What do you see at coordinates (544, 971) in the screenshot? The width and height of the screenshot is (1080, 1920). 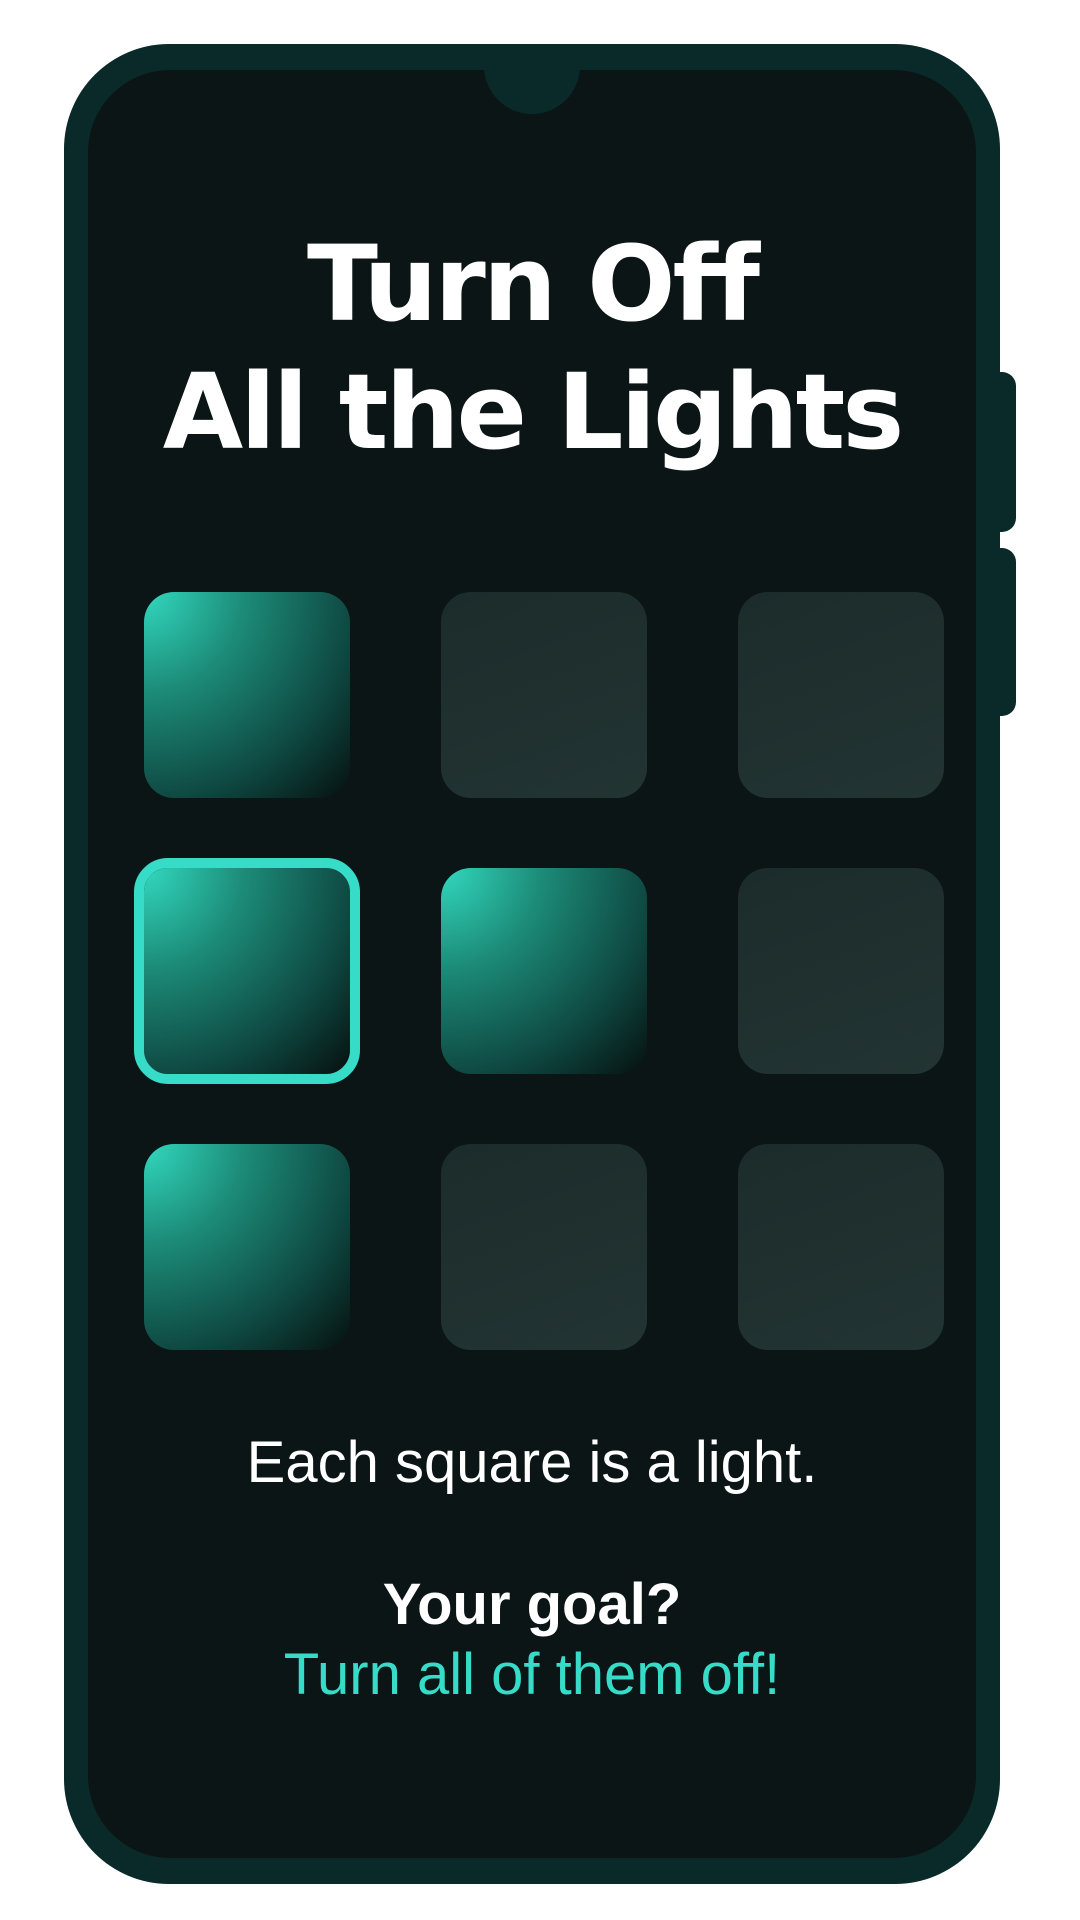 I see `light-r2-c2` at bounding box center [544, 971].